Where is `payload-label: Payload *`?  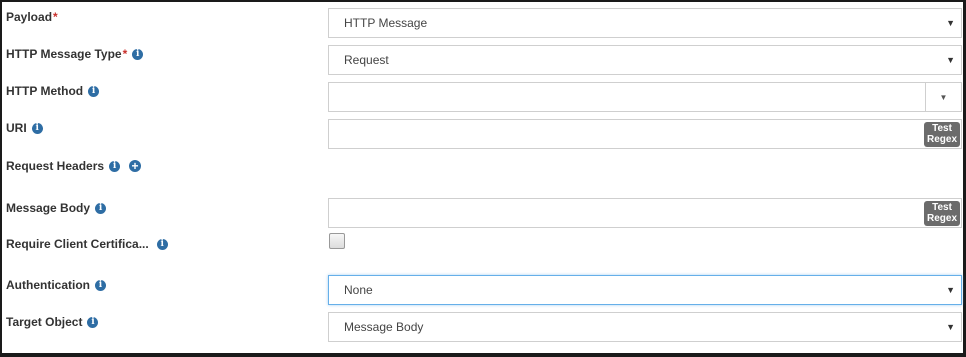 payload-label: Payload * is located at coordinates (32, 17).